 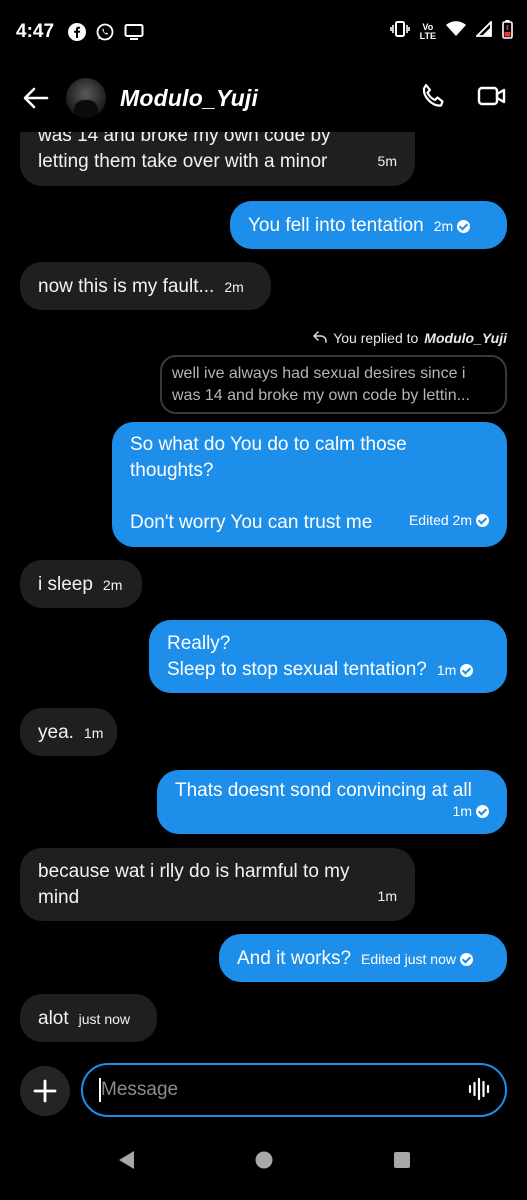 I want to click on nav-back-icon, so click(x=126, y=1162).